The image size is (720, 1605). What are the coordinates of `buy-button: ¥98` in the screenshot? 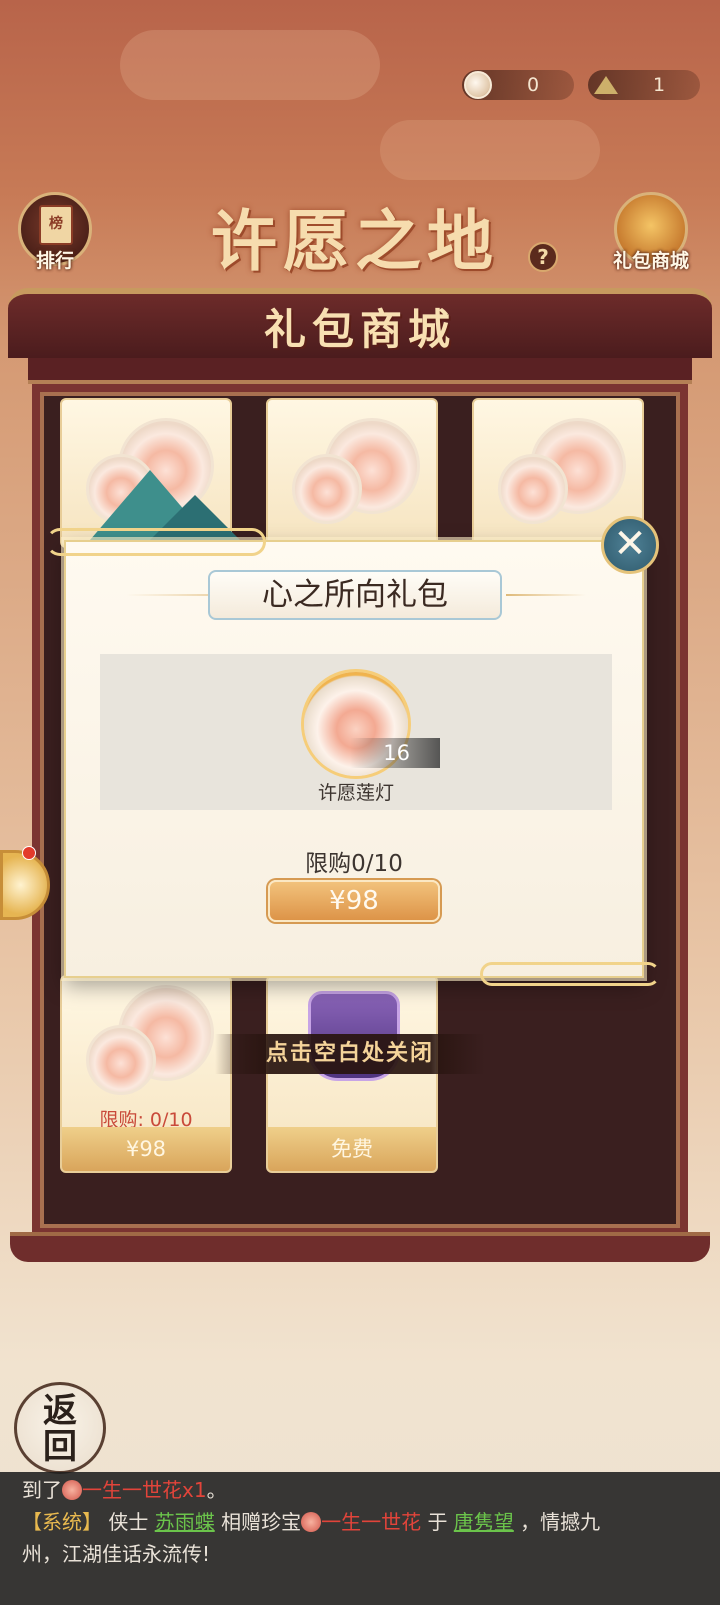 It's located at (354, 901).